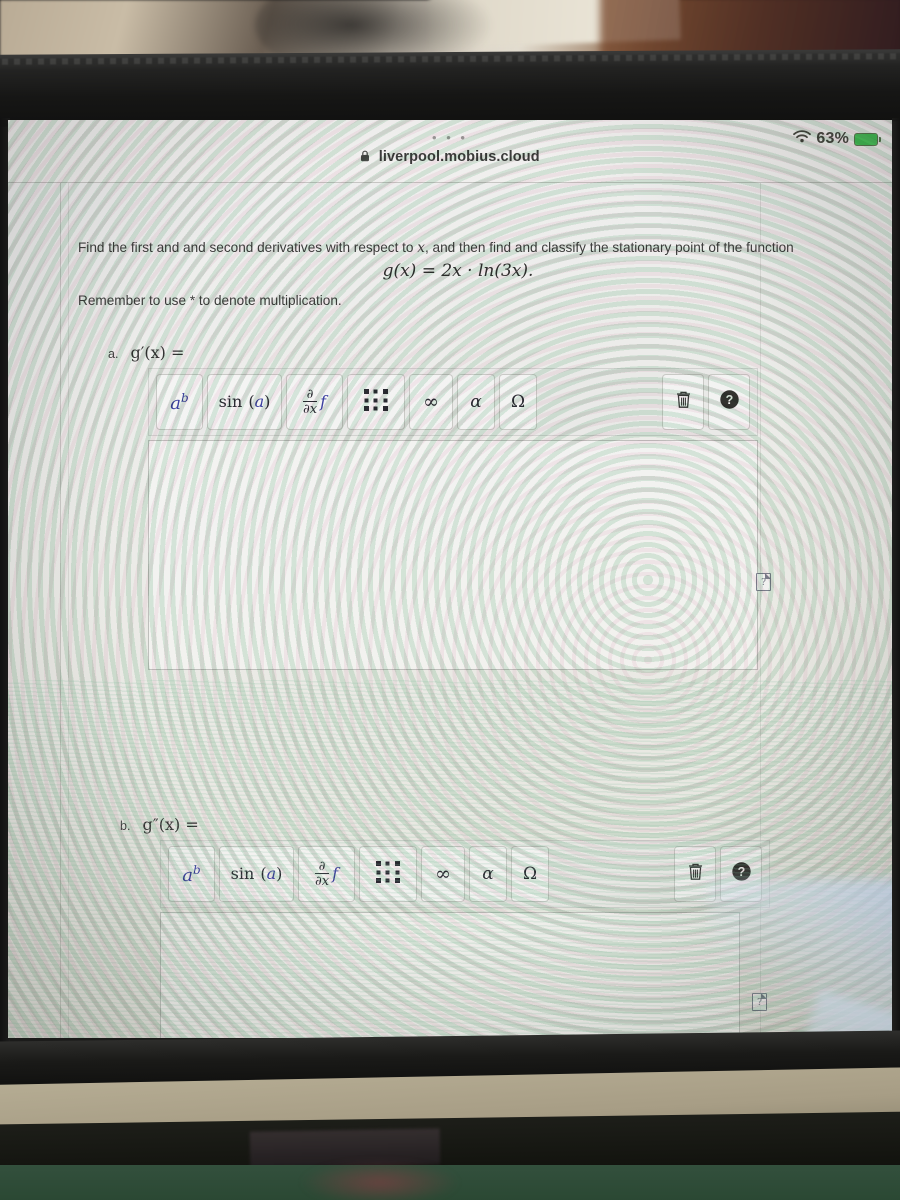  I want to click on part-b-label: b. g″(x) =, so click(159, 824).